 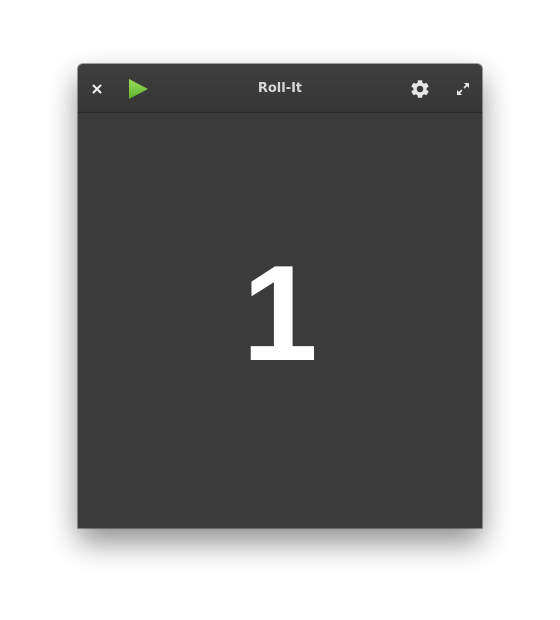 I want to click on play-icon, so click(x=138, y=89).